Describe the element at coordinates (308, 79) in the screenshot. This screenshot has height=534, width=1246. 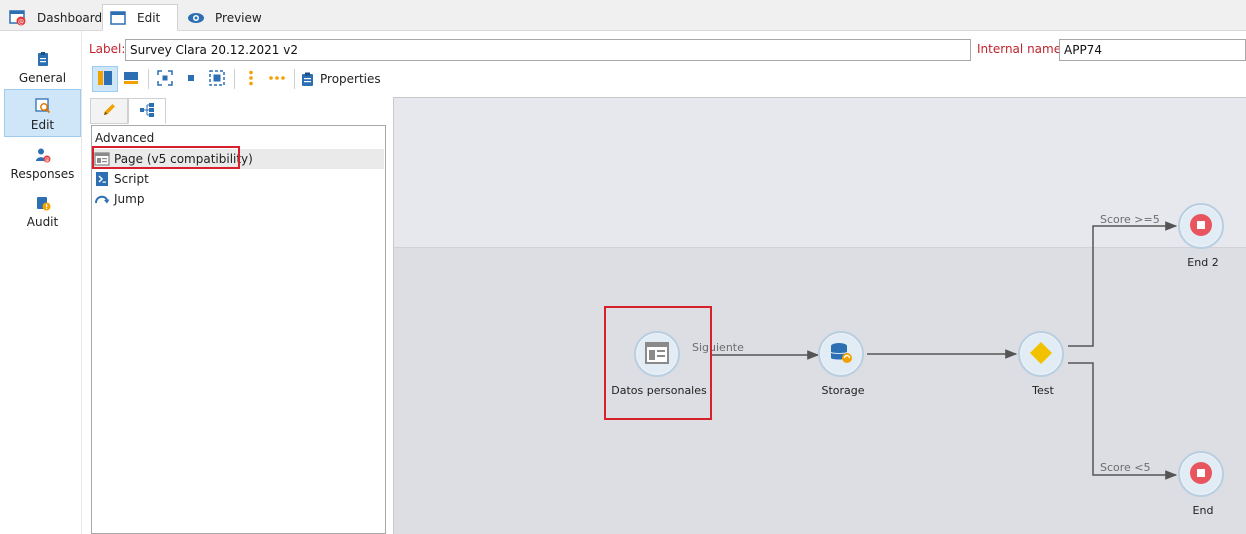
I see `properties-icon` at that location.